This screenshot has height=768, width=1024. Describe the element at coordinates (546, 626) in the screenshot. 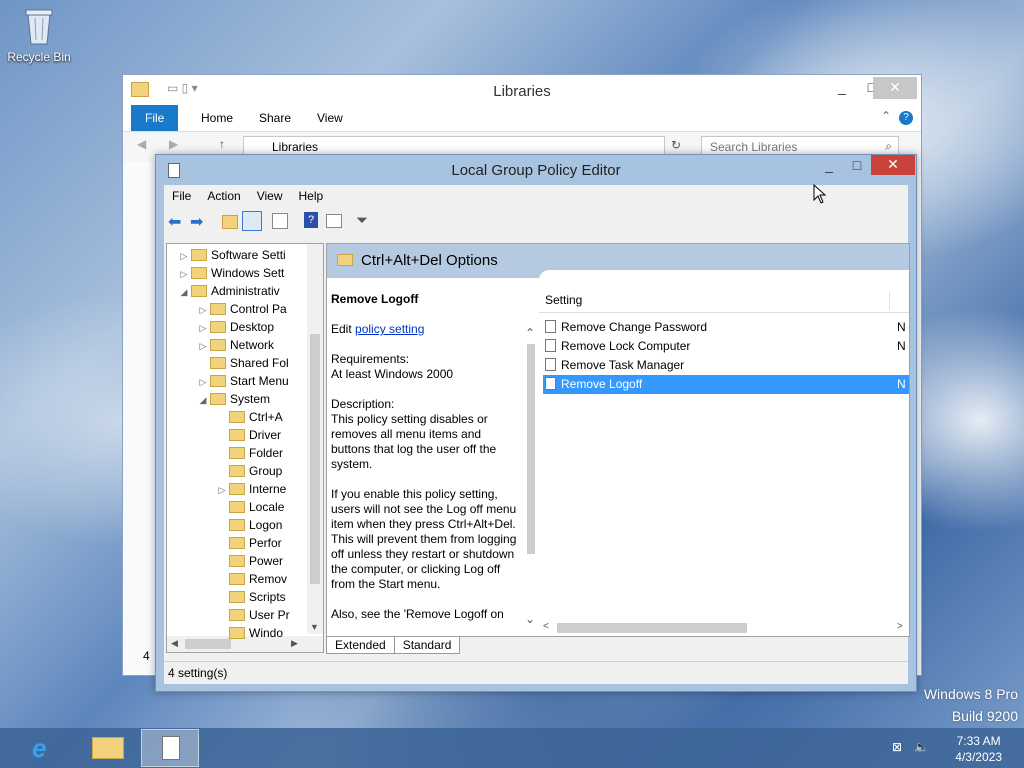

I see `scroll-left-icon: <` at that location.